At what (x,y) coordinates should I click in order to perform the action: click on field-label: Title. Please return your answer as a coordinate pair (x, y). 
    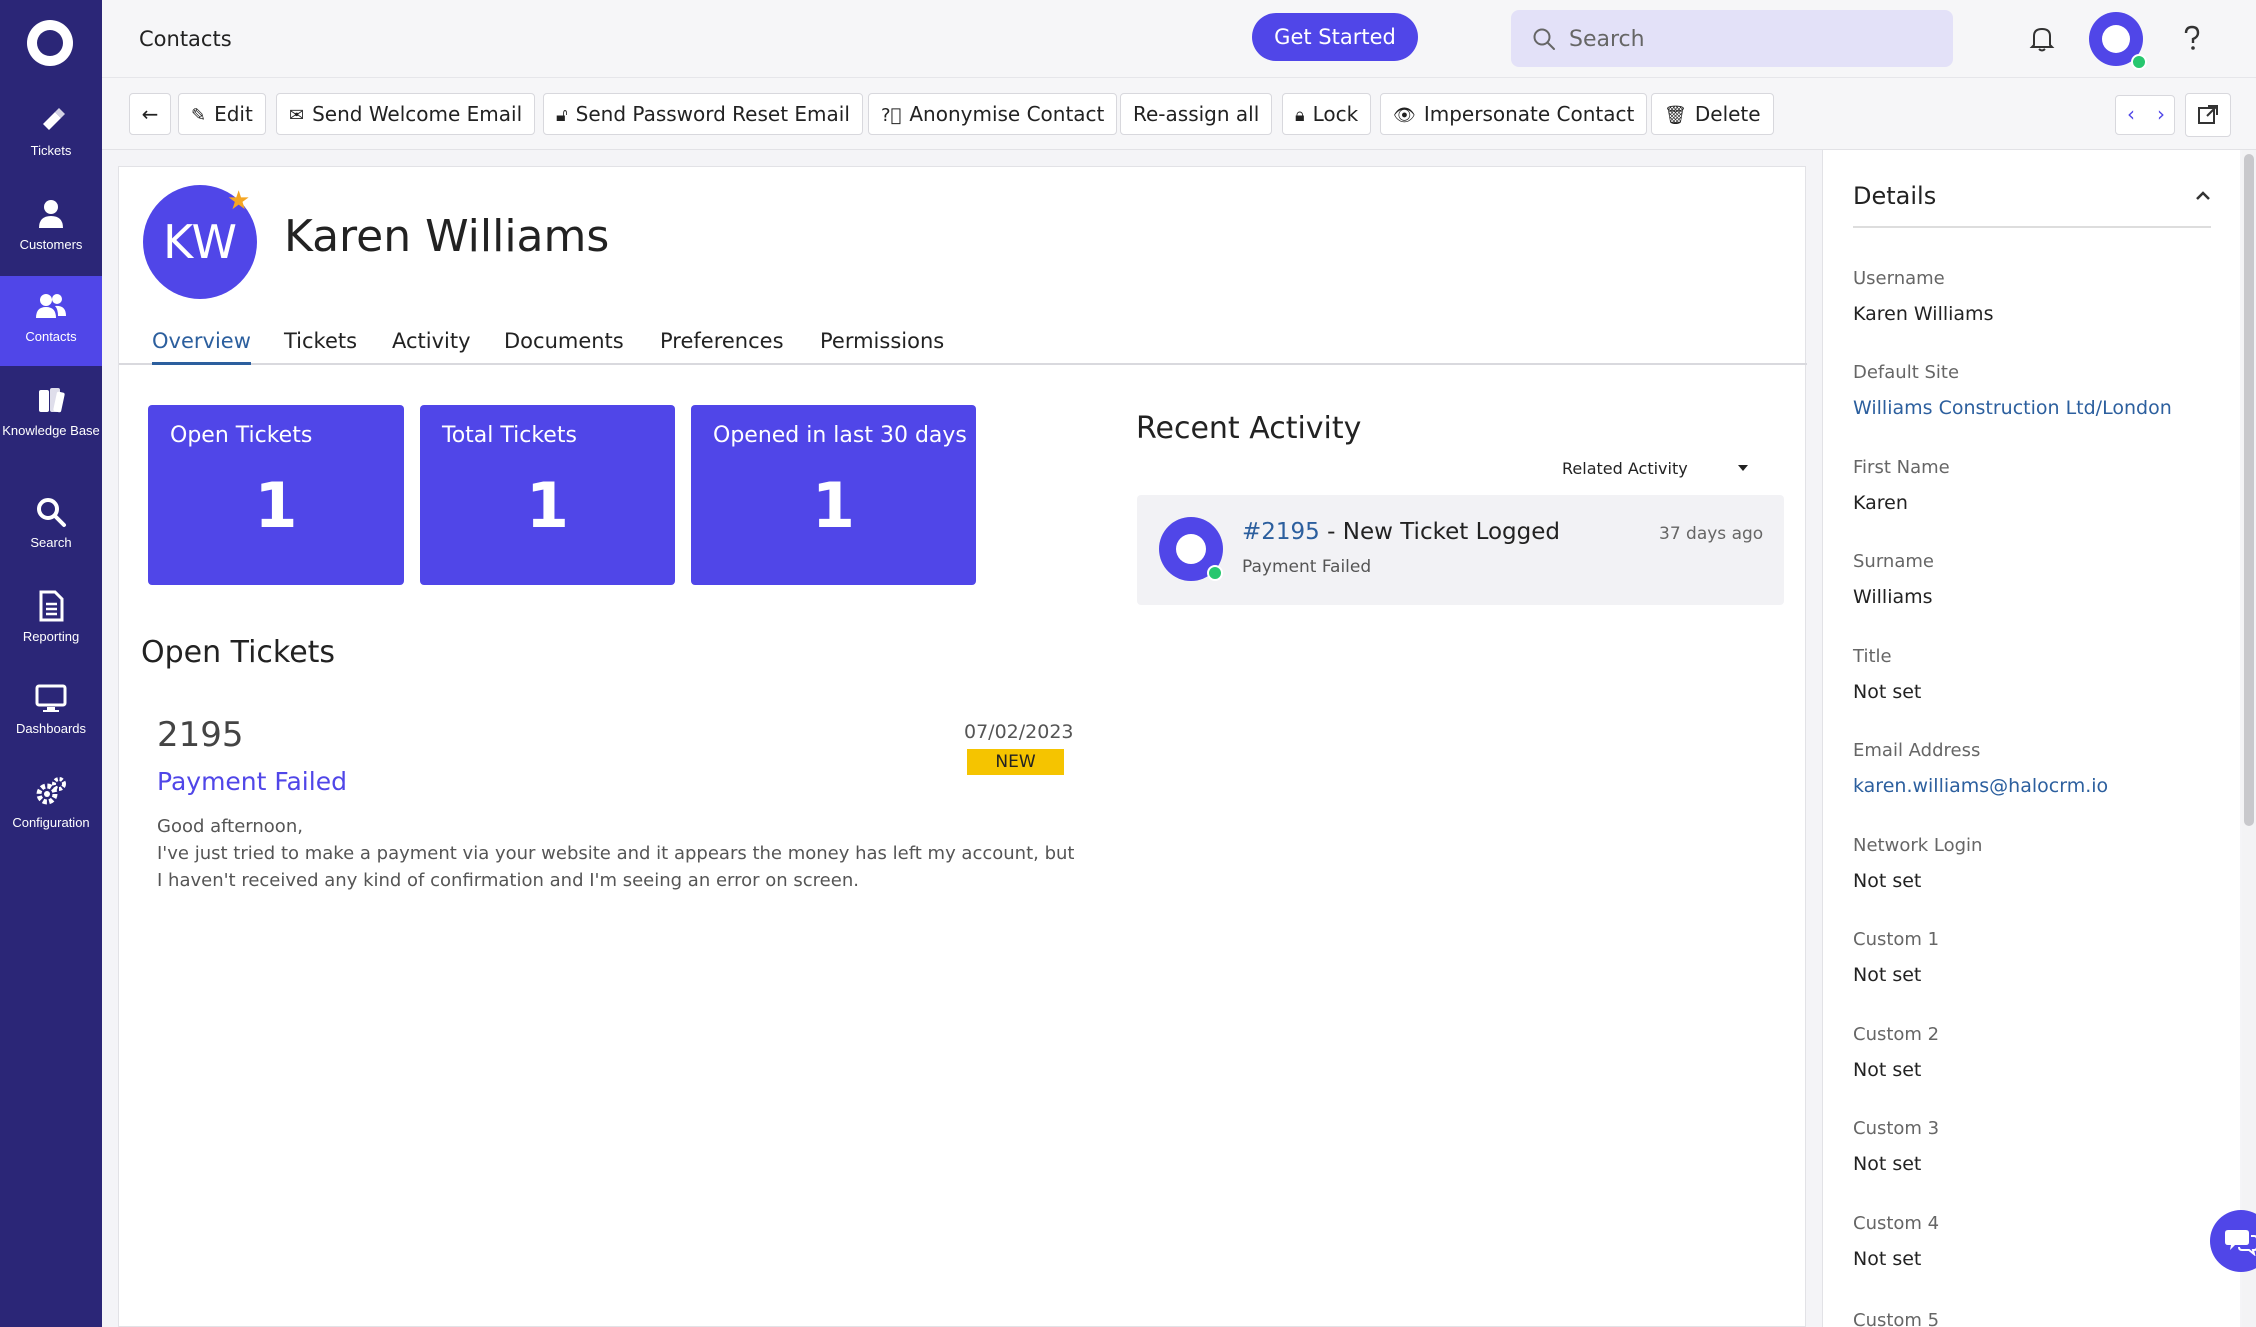
    Looking at the image, I should click on (1872, 656).